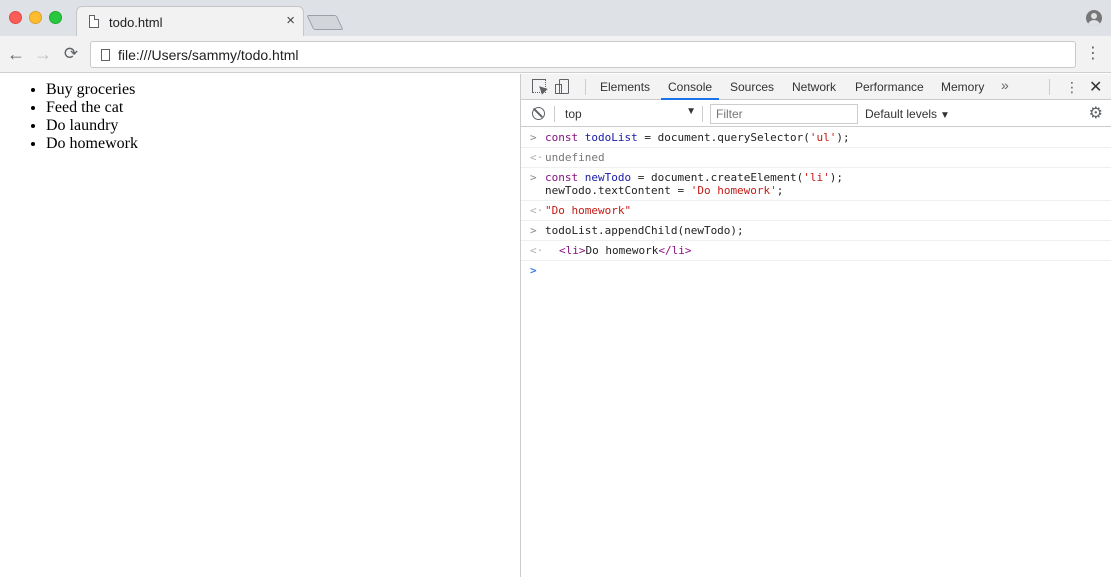 The image size is (1111, 577). I want to click on more-tabs-icon: », so click(1005, 85).